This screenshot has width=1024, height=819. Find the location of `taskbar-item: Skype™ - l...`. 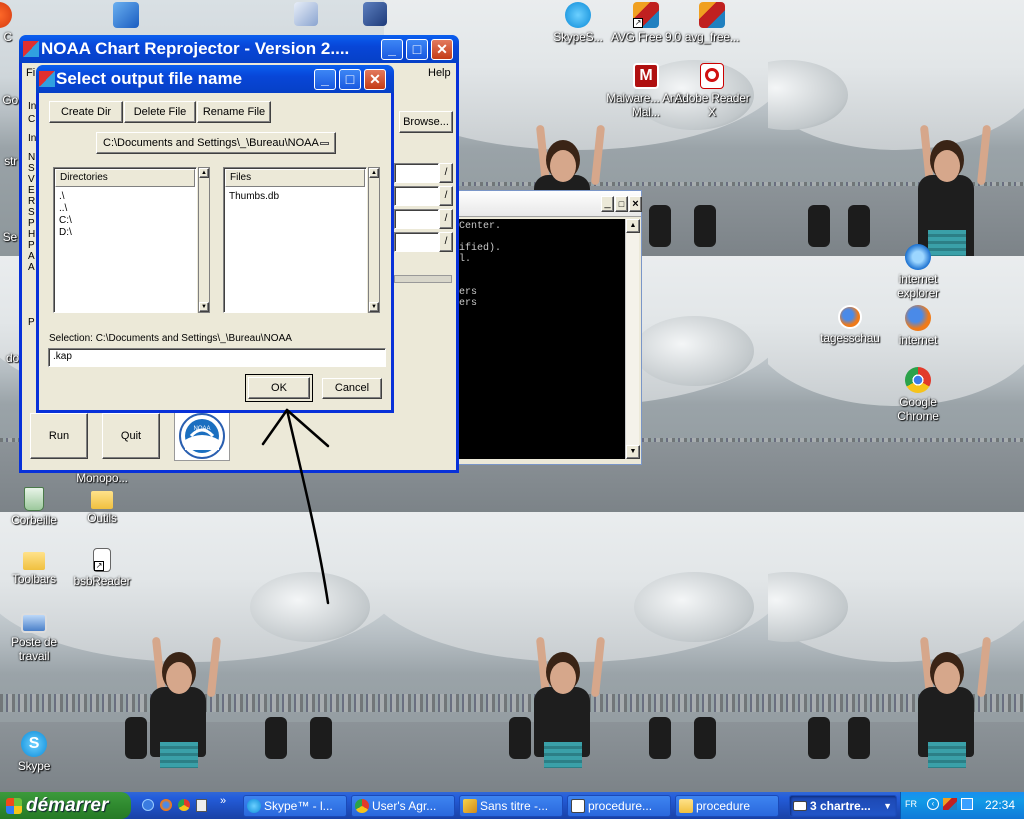

taskbar-item: Skype™ - l... is located at coordinates (295, 806).